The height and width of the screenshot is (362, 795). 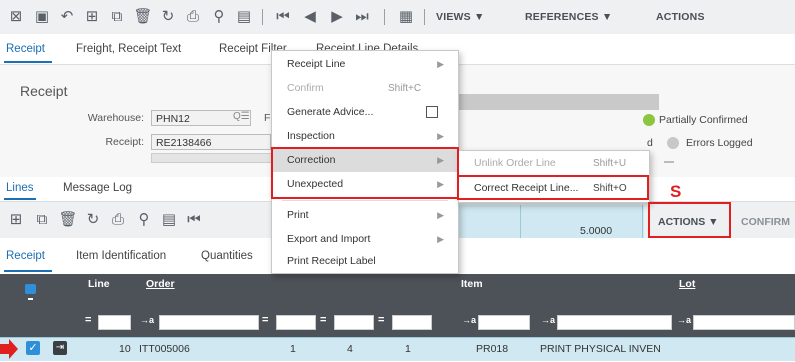 What do you see at coordinates (765, 222) in the screenshot?
I see `confirm-button: CONFIRM` at bounding box center [765, 222].